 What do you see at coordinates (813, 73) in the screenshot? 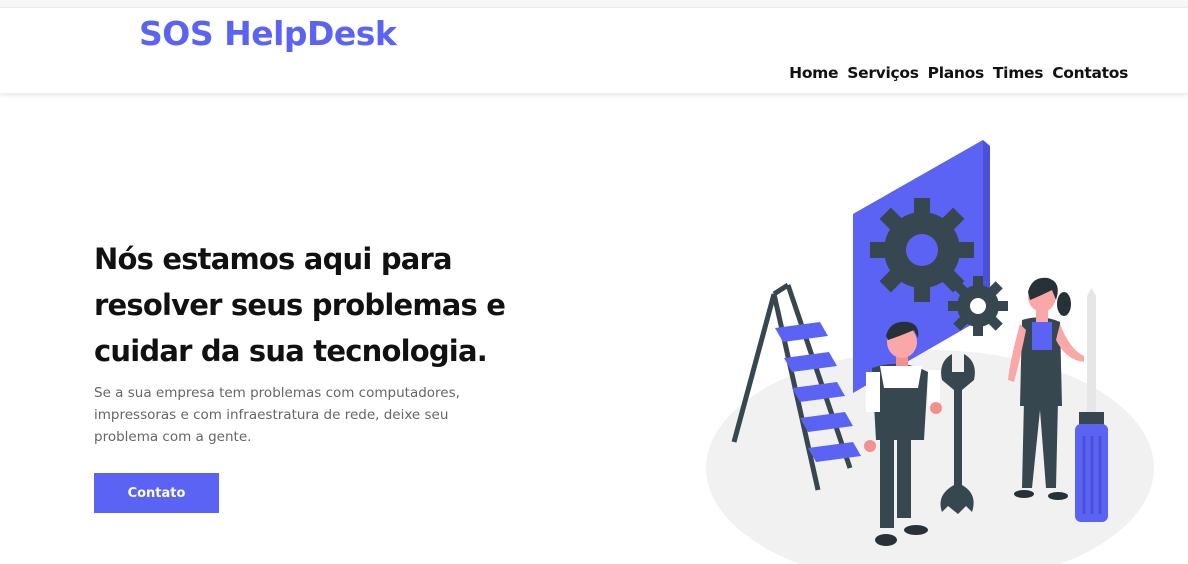
I see `nav-link-home: Home` at bounding box center [813, 73].